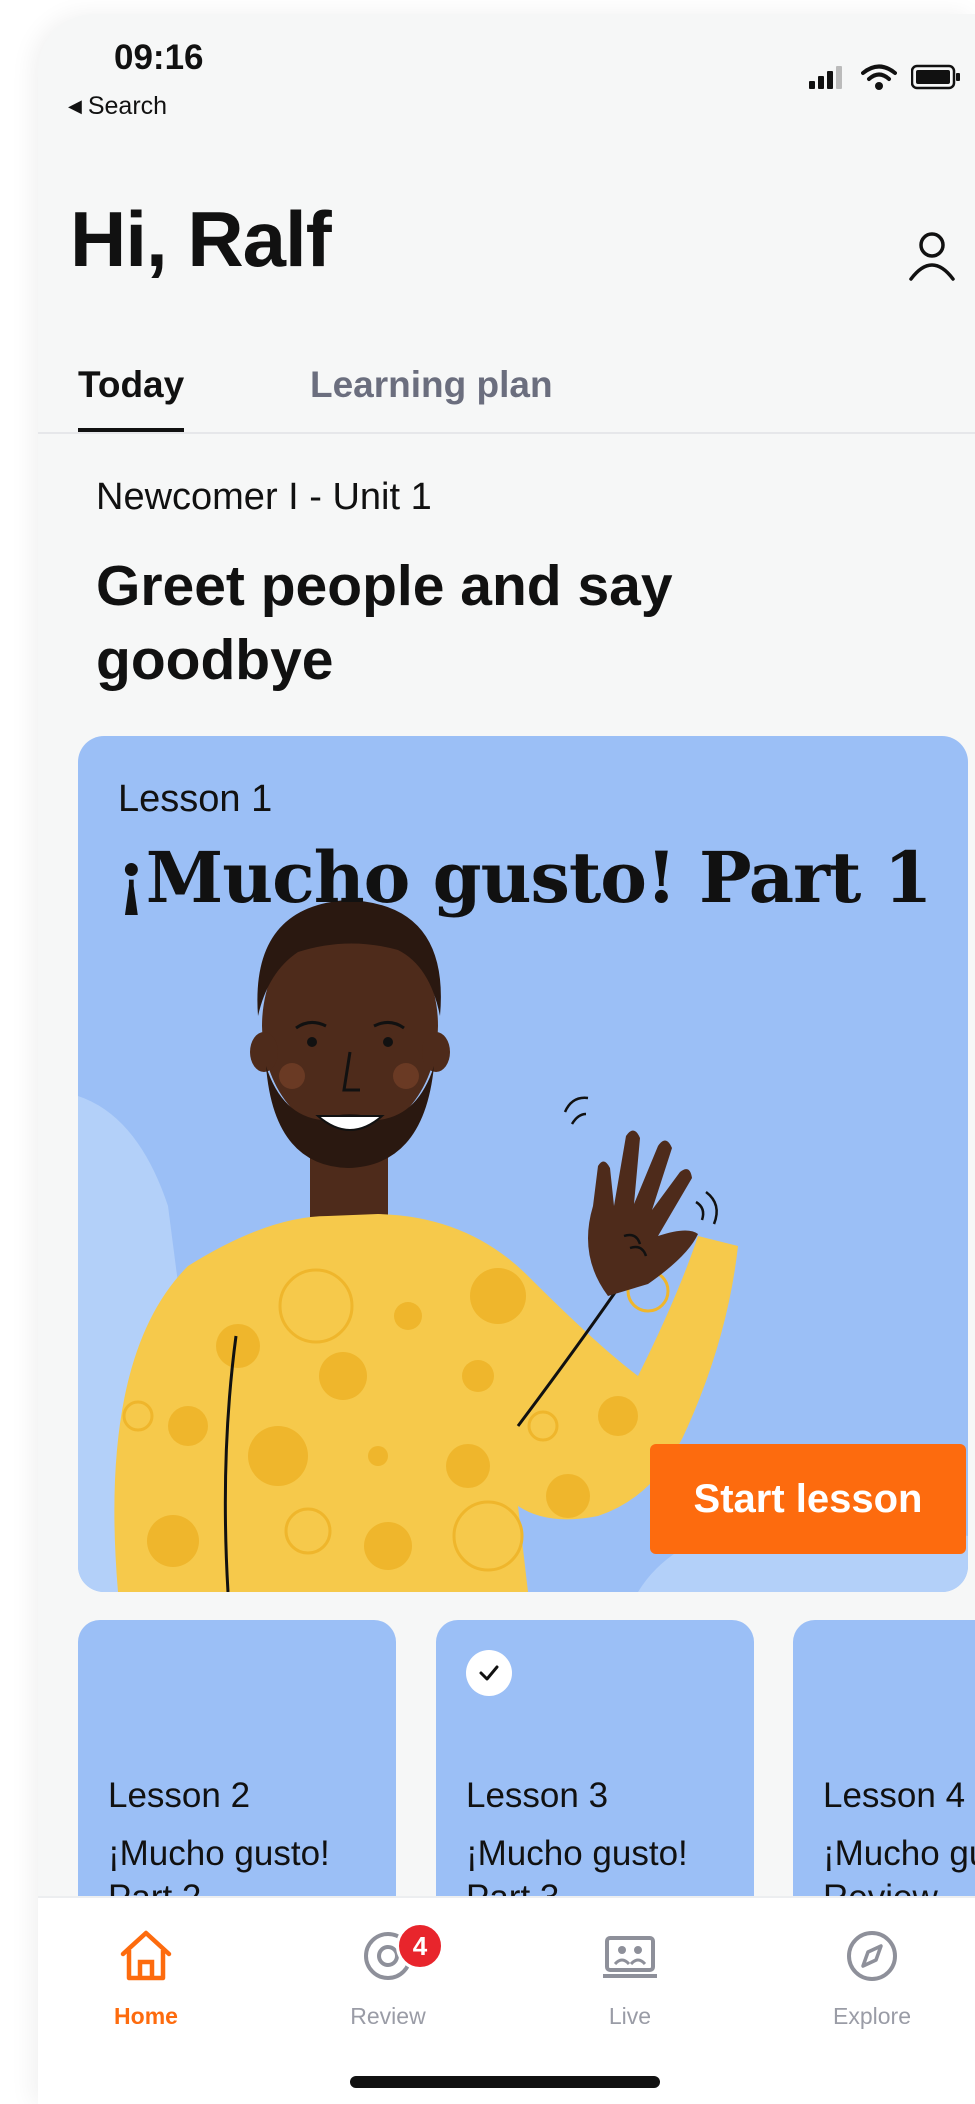 Image resolution: width=975 pixels, height=2104 pixels. I want to click on nav-explore-label: Explore, so click(872, 2016).